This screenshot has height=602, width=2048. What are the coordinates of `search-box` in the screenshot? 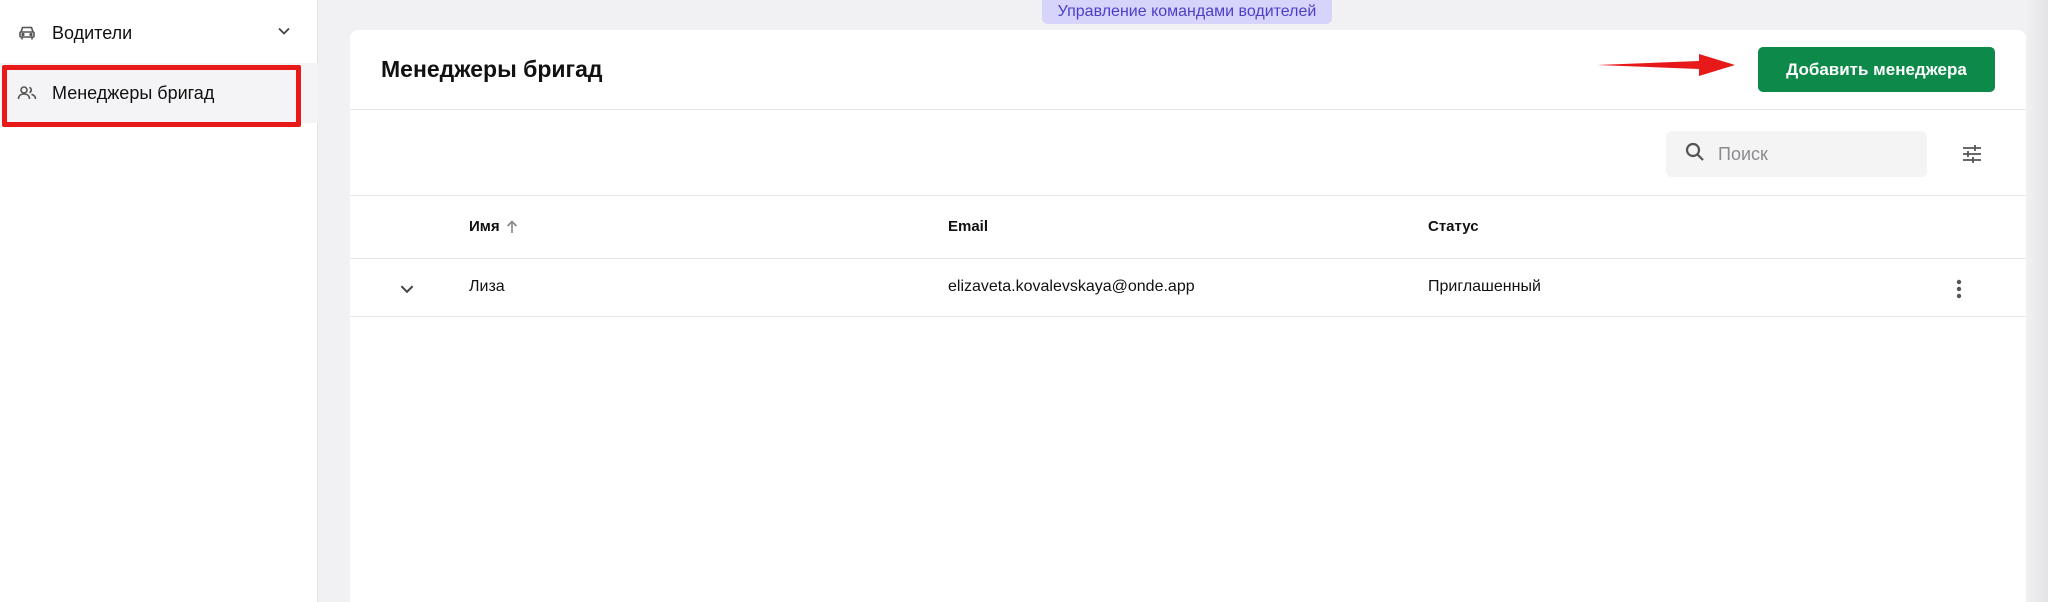 It's located at (1796, 154).